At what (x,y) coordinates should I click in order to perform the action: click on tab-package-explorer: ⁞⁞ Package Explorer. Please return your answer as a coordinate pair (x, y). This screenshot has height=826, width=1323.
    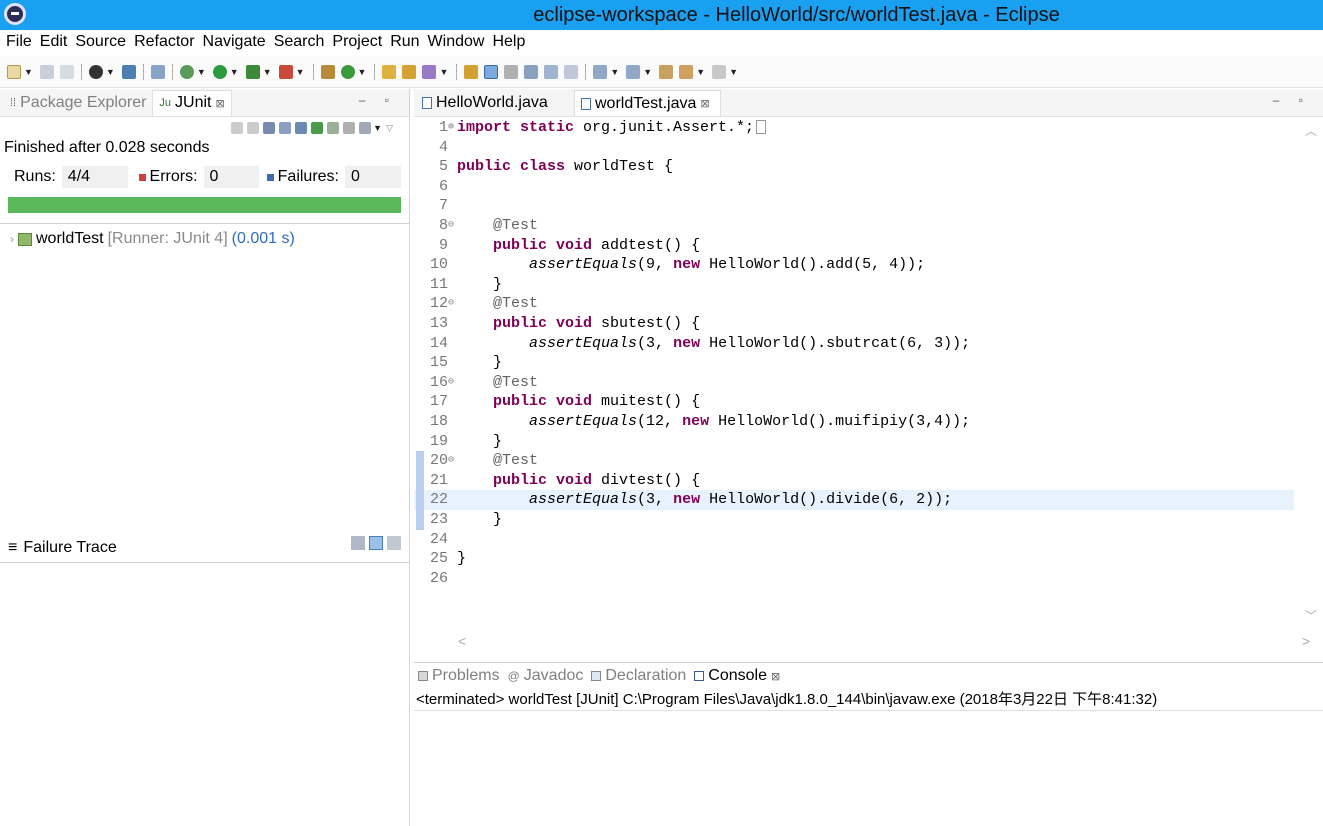
    Looking at the image, I should click on (78, 103).